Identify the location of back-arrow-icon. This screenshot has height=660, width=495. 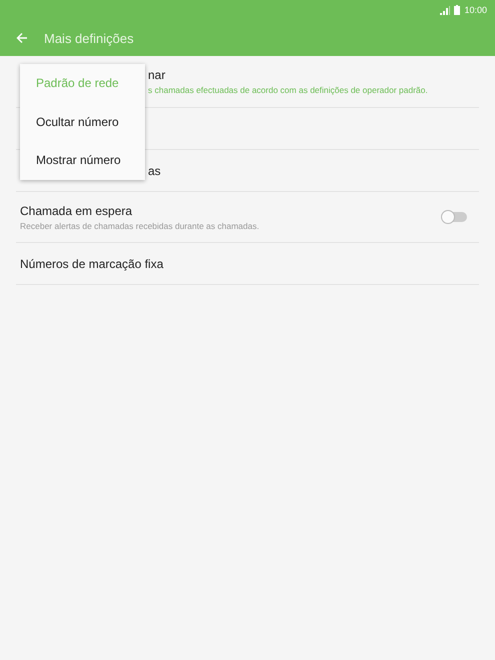
(22, 38).